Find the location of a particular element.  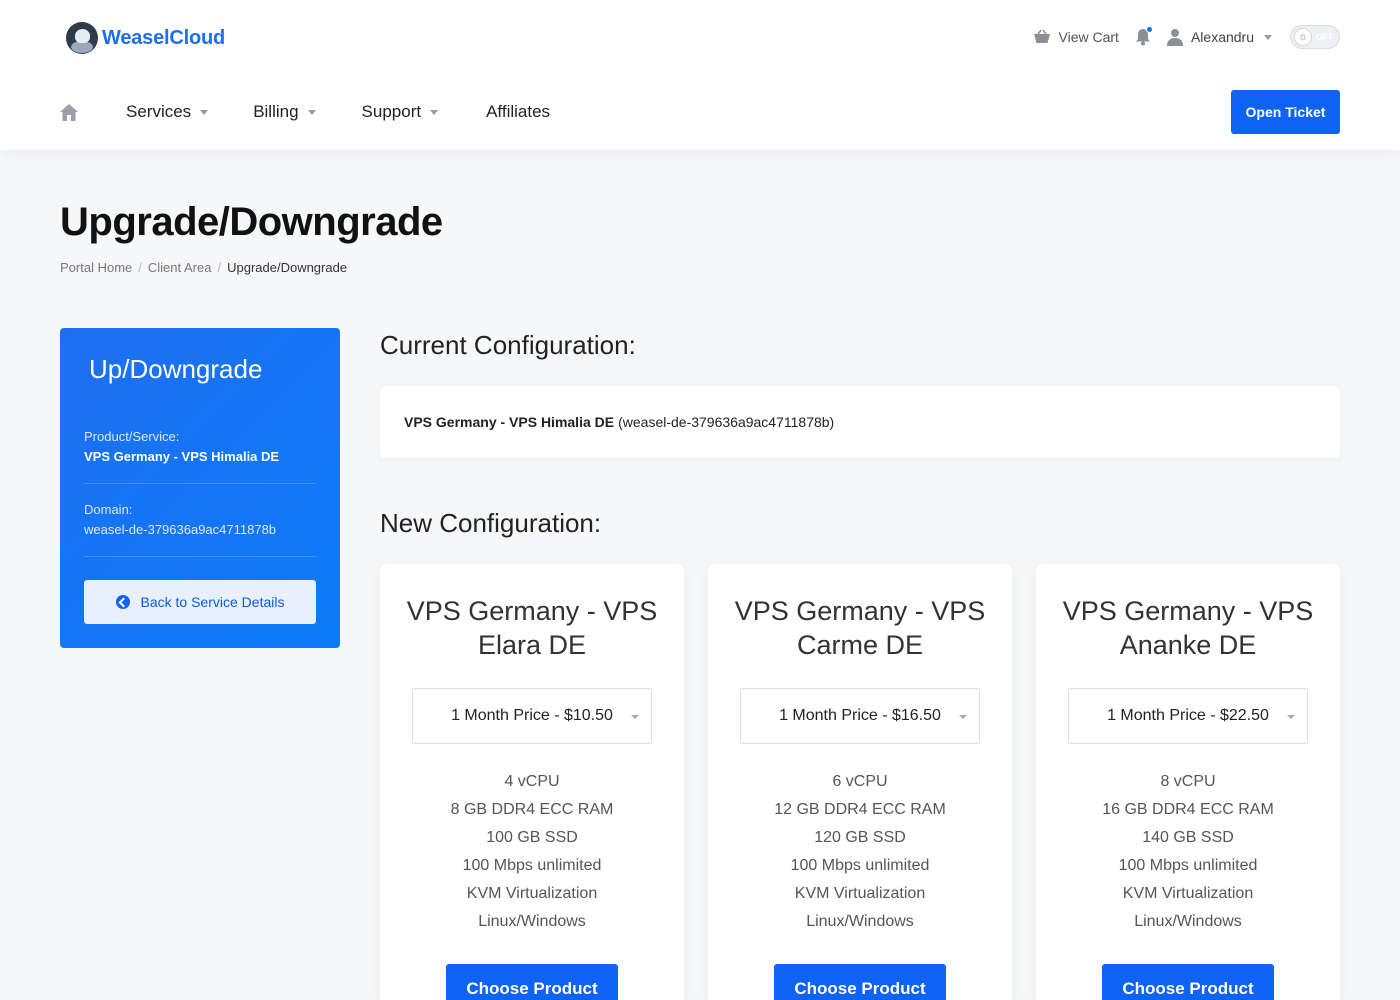

plan-name: VPS Germany - VPS Ananke DE is located at coordinates (1188, 628).